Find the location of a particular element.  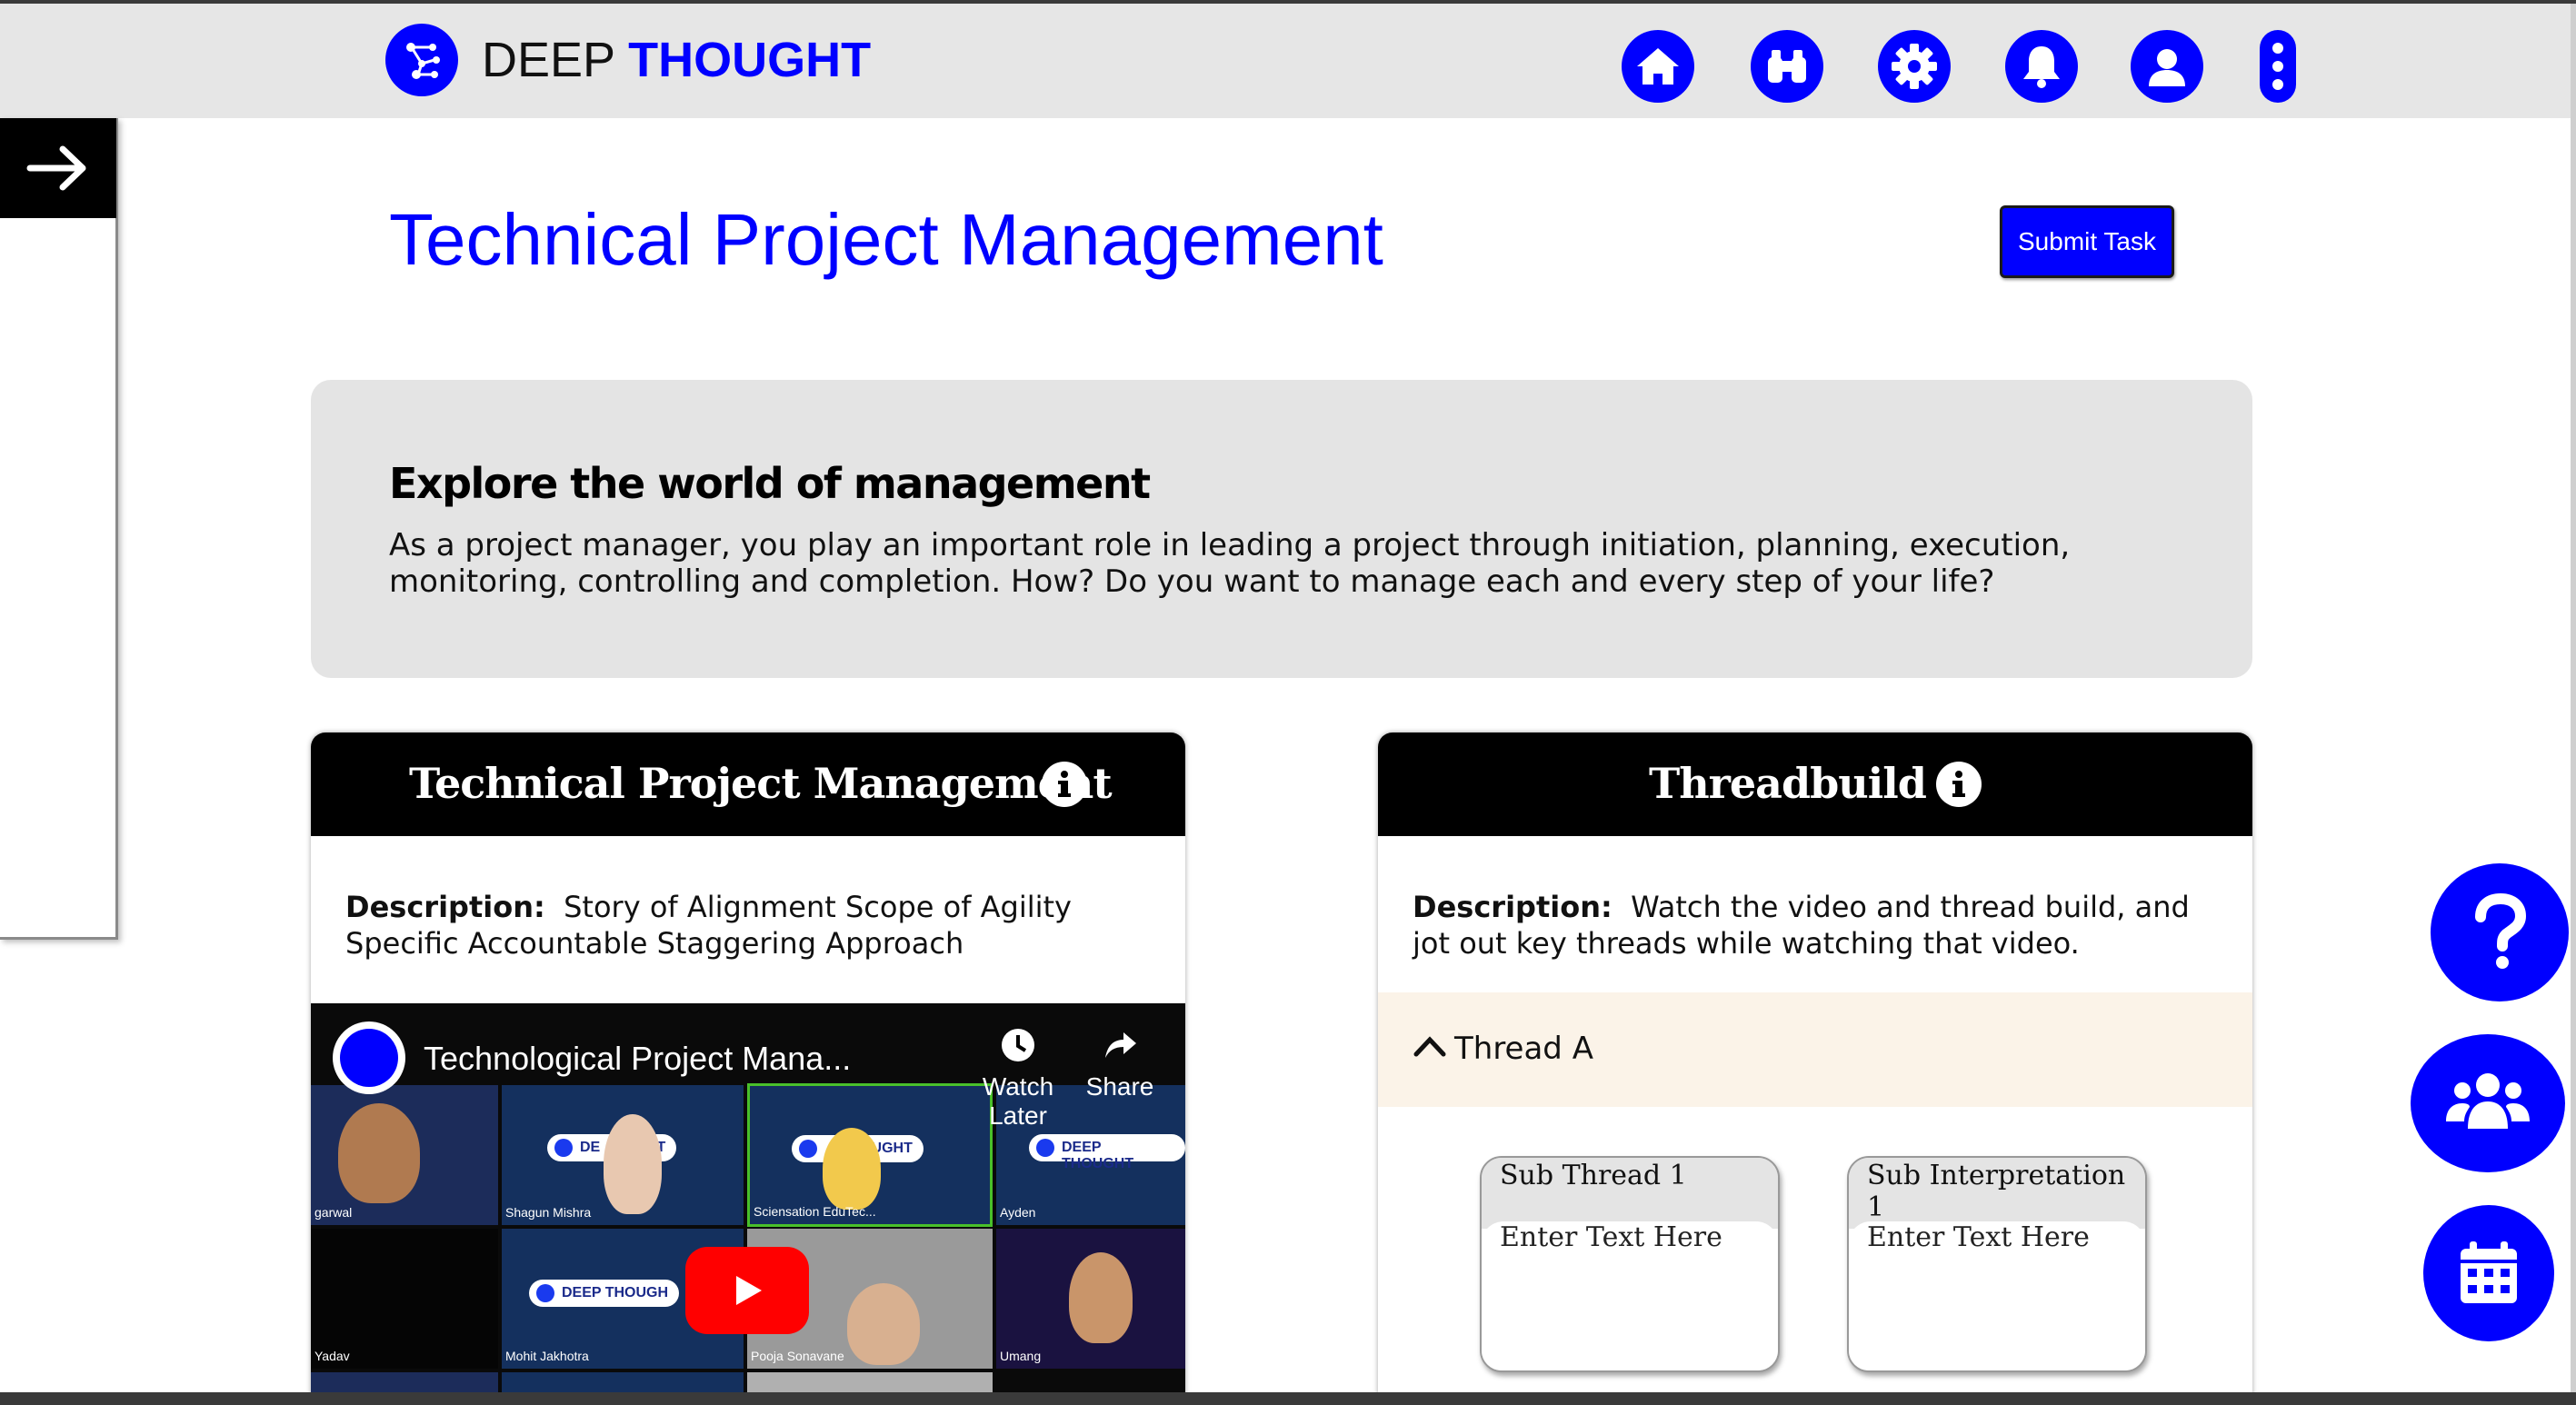

thread-label: Thread A is located at coordinates (1523, 1049).